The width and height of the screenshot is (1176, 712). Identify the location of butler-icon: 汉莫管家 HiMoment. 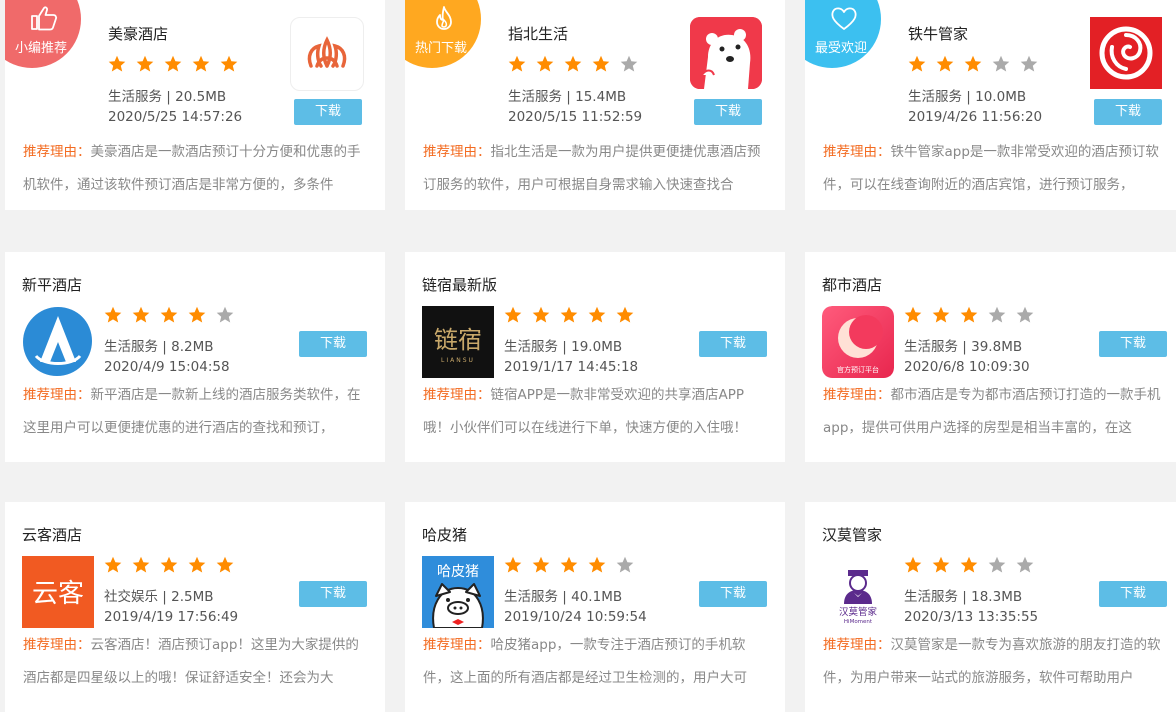
(858, 592).